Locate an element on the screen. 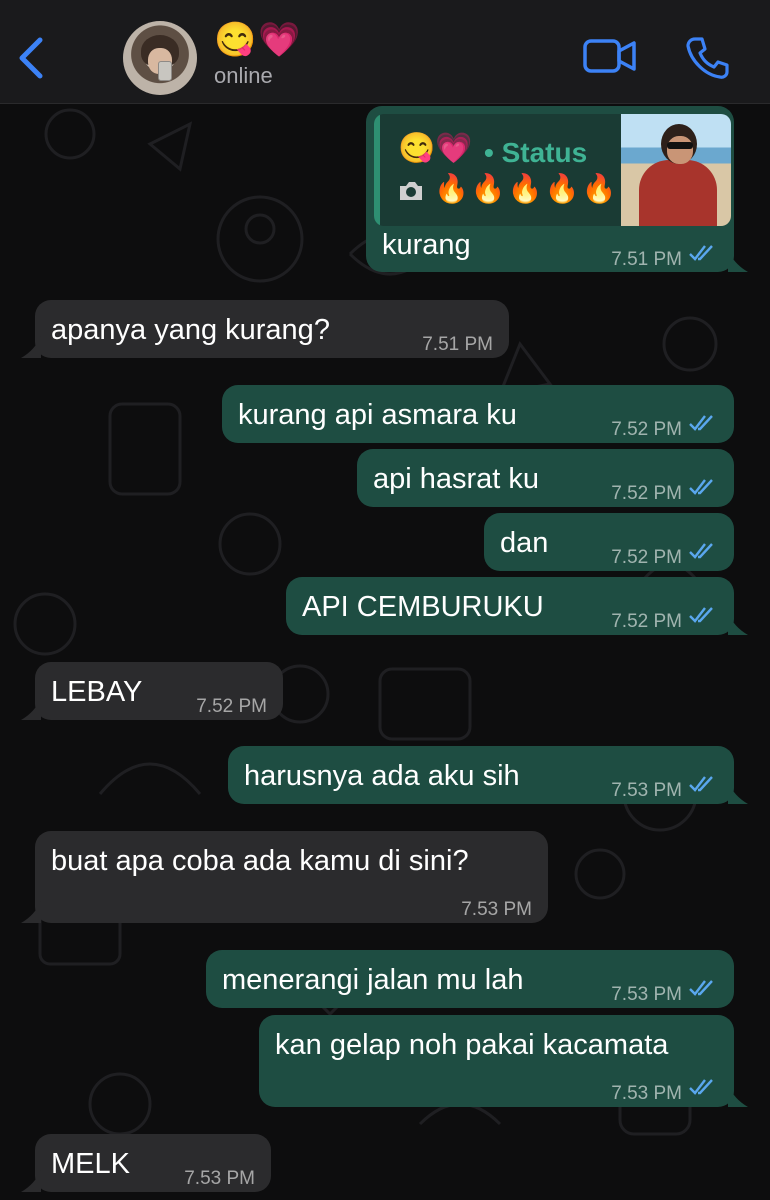 The height and width of the screenshot is (1200, 770). message-text: kurang is located at coordinates (426, 245).